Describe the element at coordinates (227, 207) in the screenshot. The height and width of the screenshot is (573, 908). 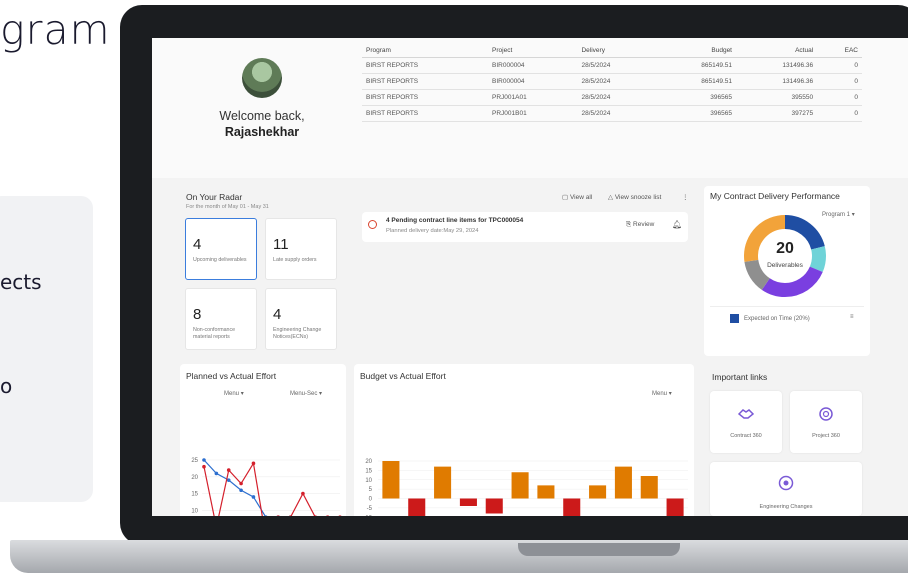
I see `radar-subtitle: For the month of May 01 - May 31` at that location.